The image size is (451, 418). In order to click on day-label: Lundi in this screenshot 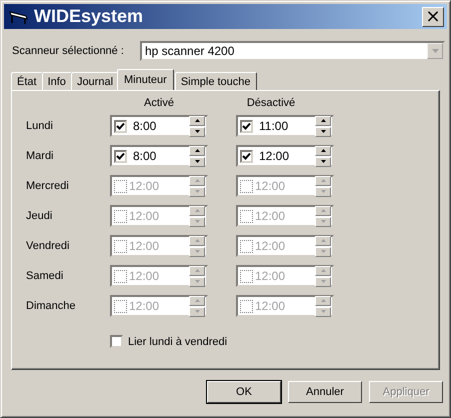, I will do `click(40, 126)`.